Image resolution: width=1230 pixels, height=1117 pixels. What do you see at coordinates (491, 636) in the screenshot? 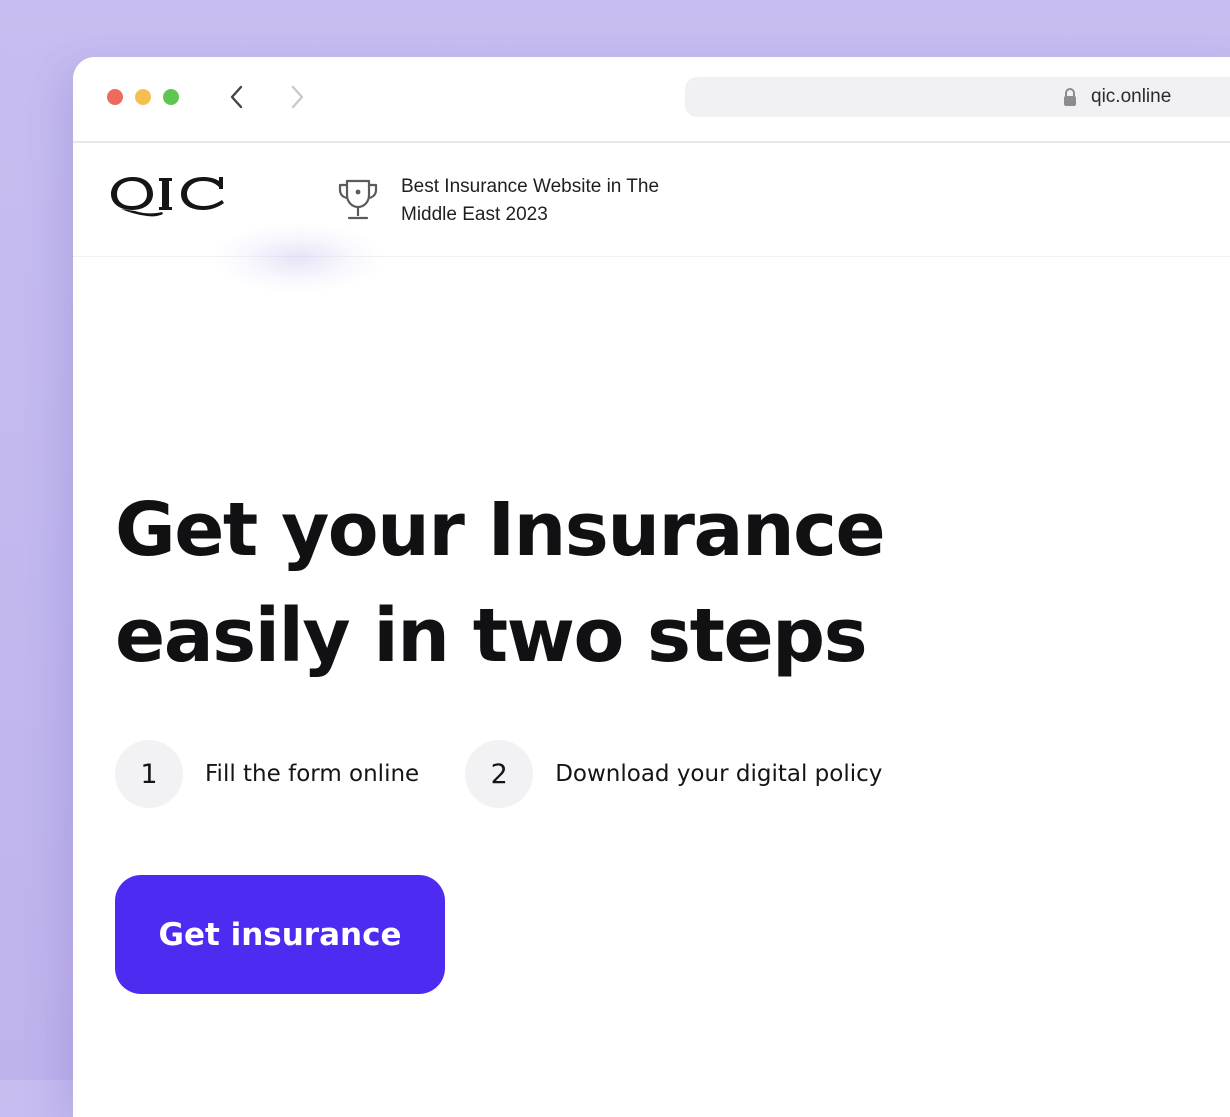
I see `hero-title-line-2: easily in two steps` at bounding box center [491, 636].